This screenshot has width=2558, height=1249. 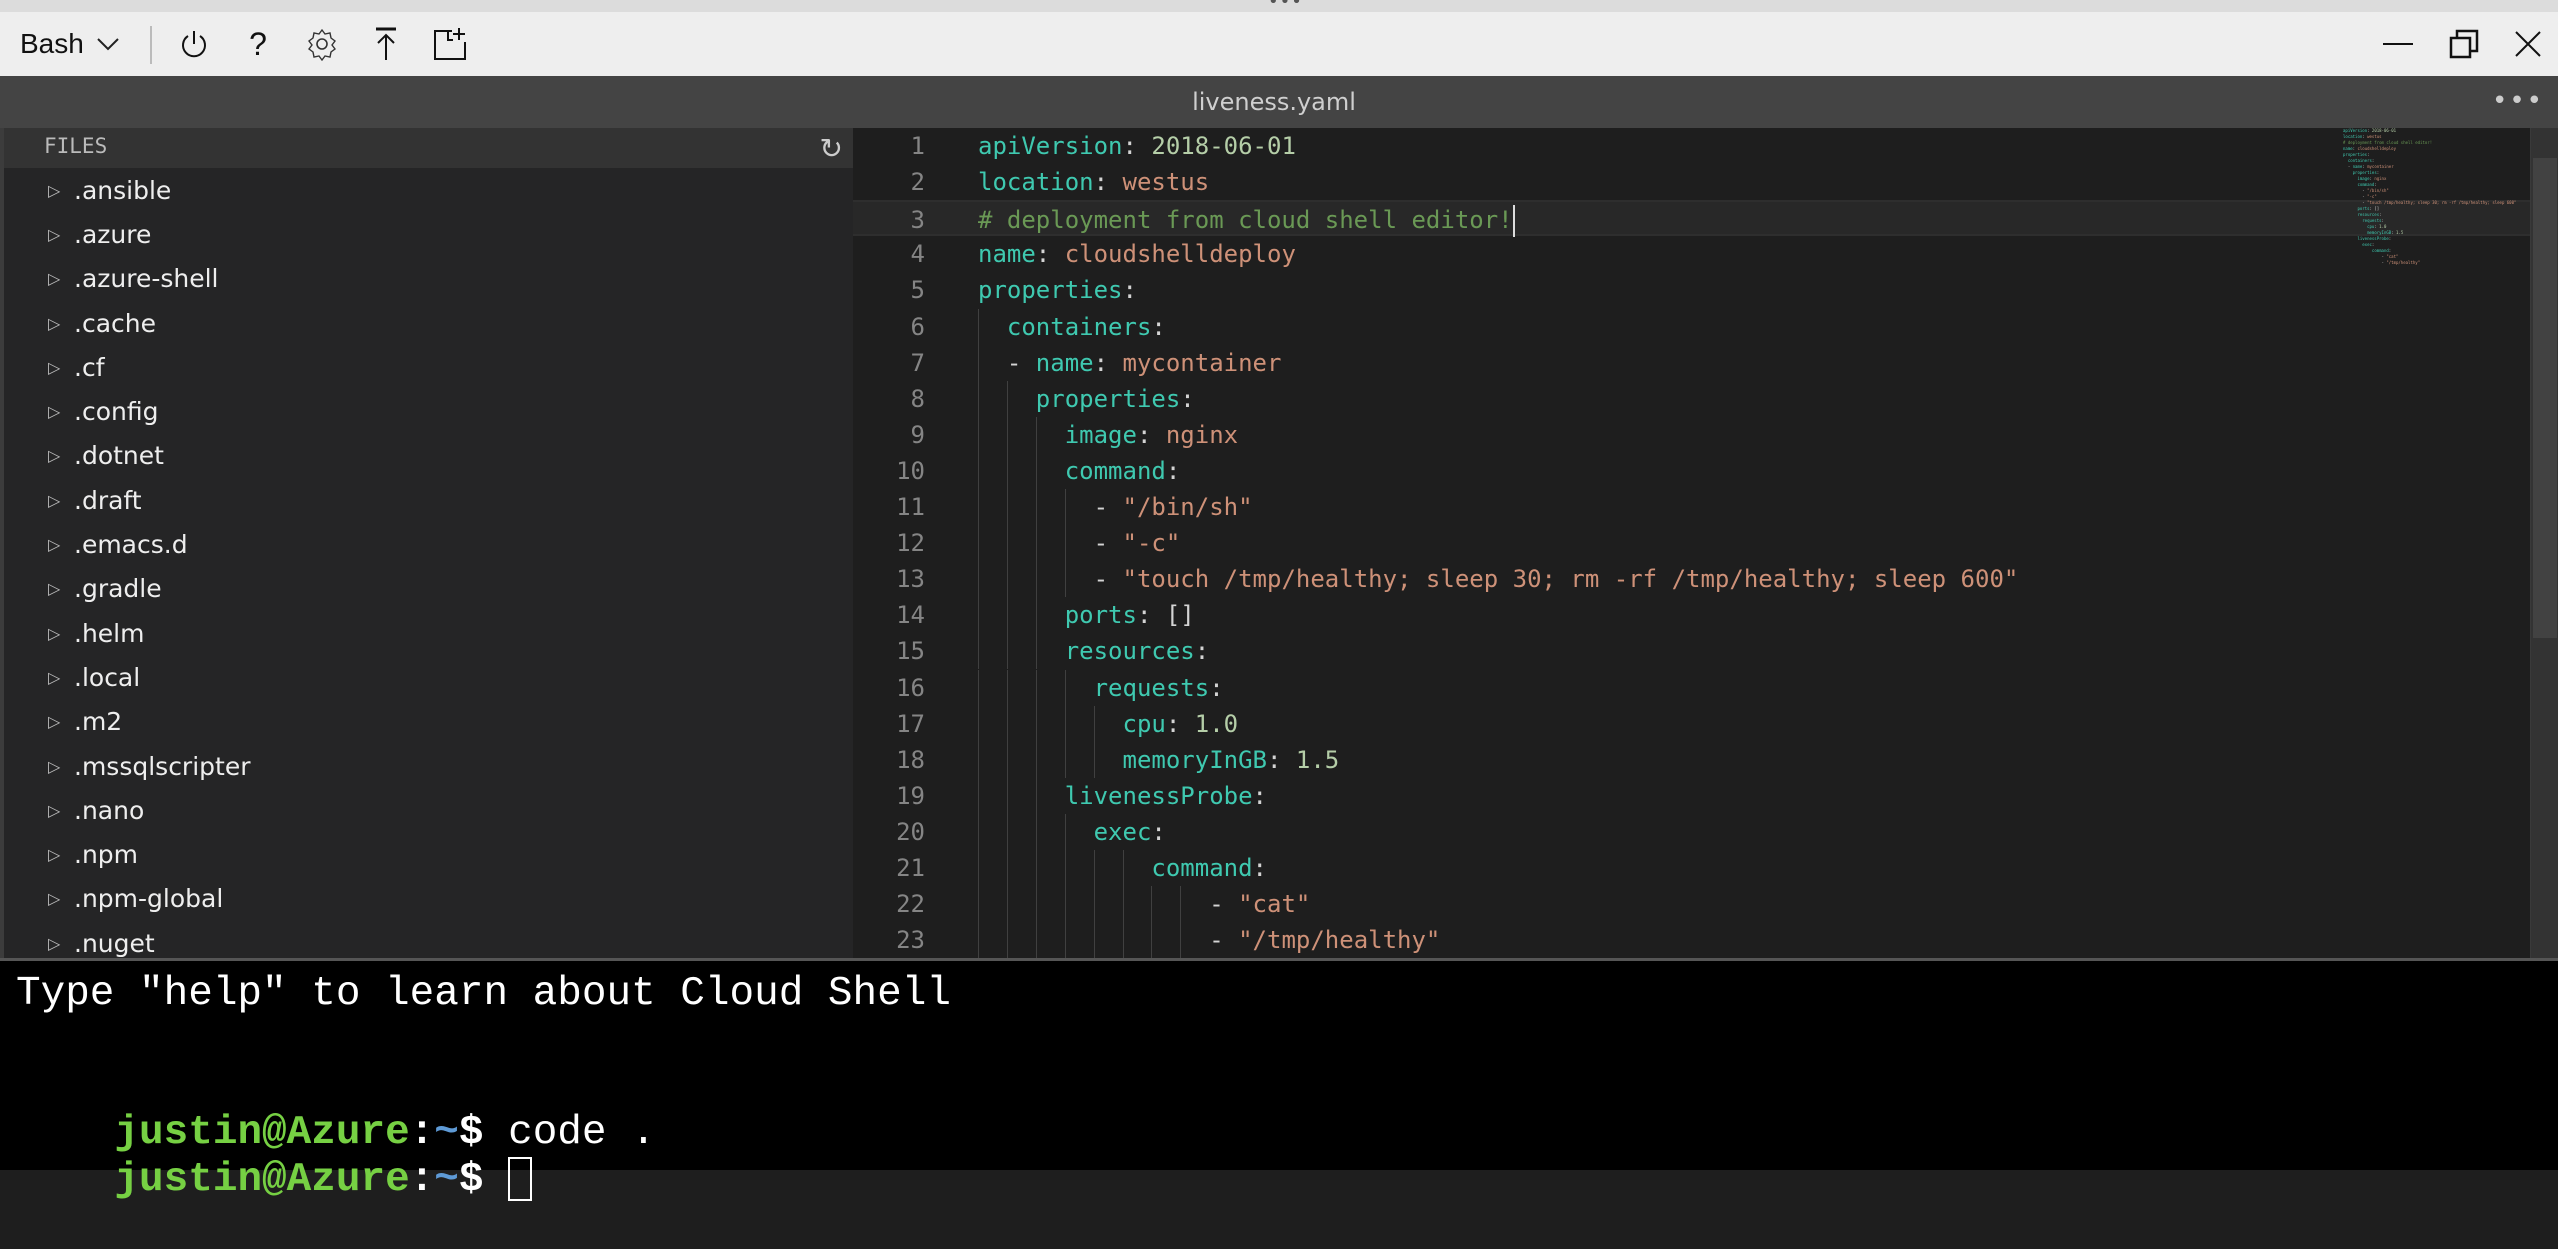 I want to click on file-tree-item-label: .nuget, so click(x=114, y=943).